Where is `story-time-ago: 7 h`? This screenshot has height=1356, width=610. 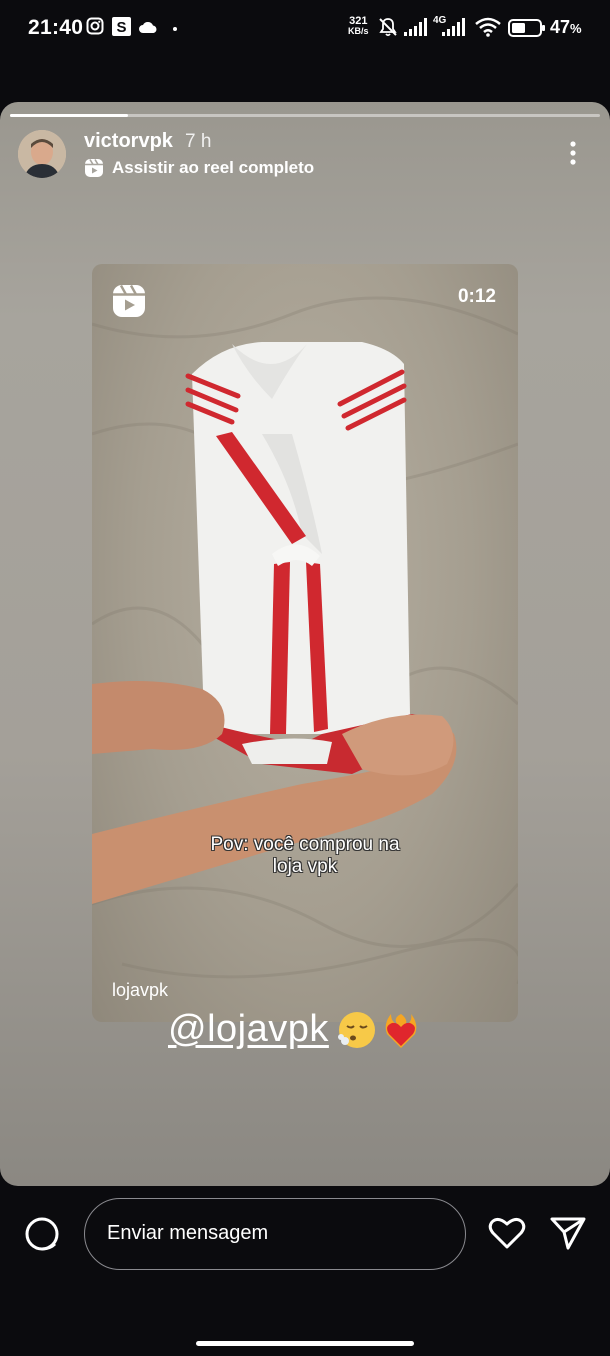 story-time-ago: 7 h is located at coordinates (198, 141).